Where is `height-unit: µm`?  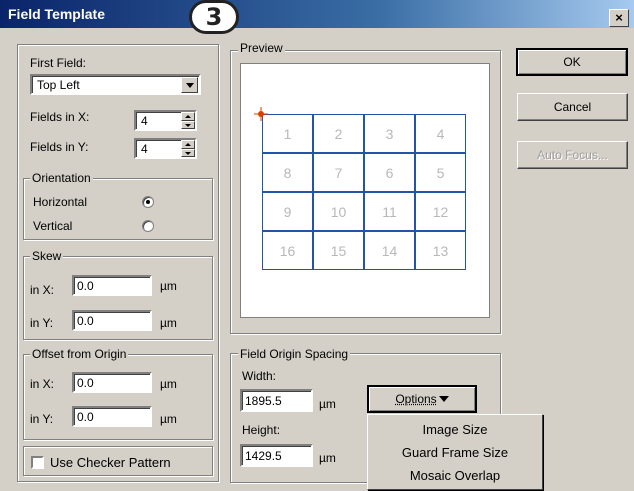 height-unit: µm is located at coordinates (327, 458).